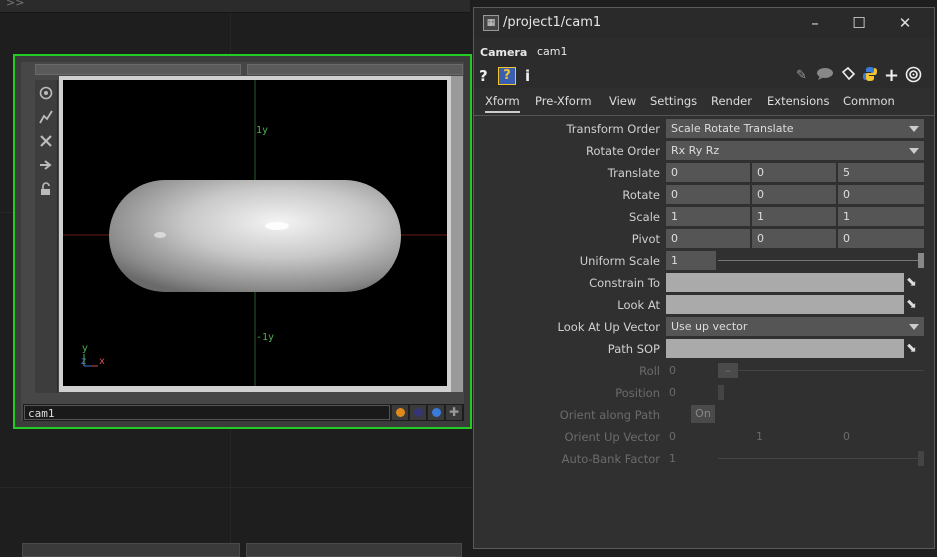  I want to click on constrain-to-field, so click(785, 282).